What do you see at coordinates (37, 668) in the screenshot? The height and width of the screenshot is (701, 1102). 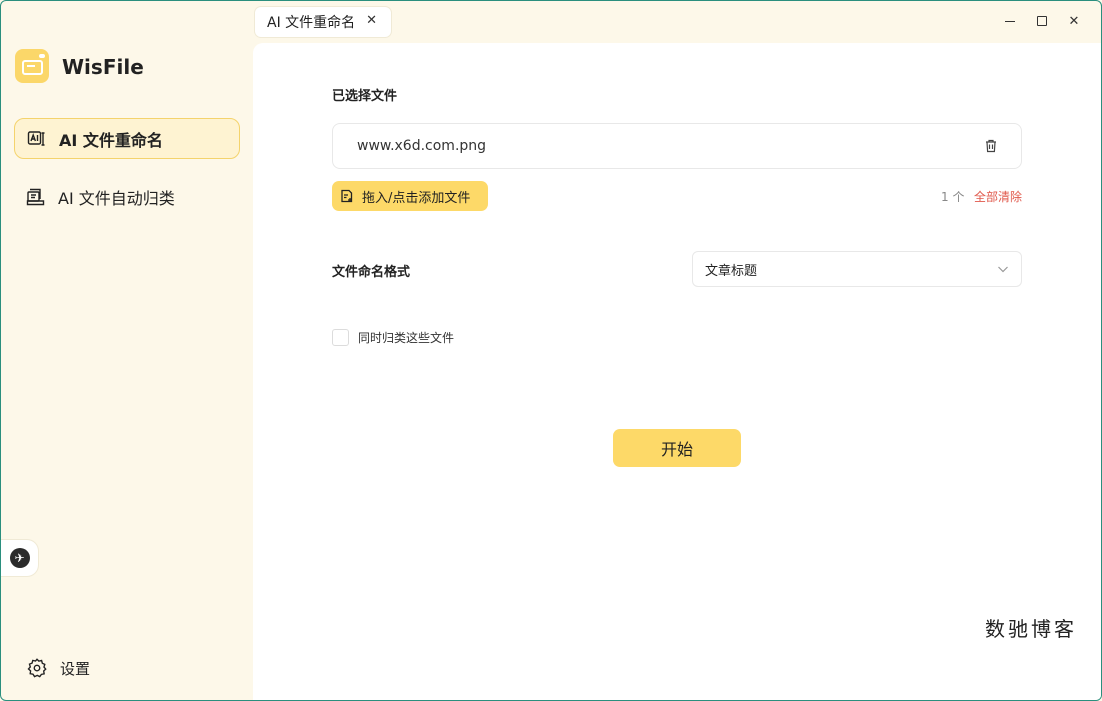 I see `gear-icon` at bounding box center [37, 668].